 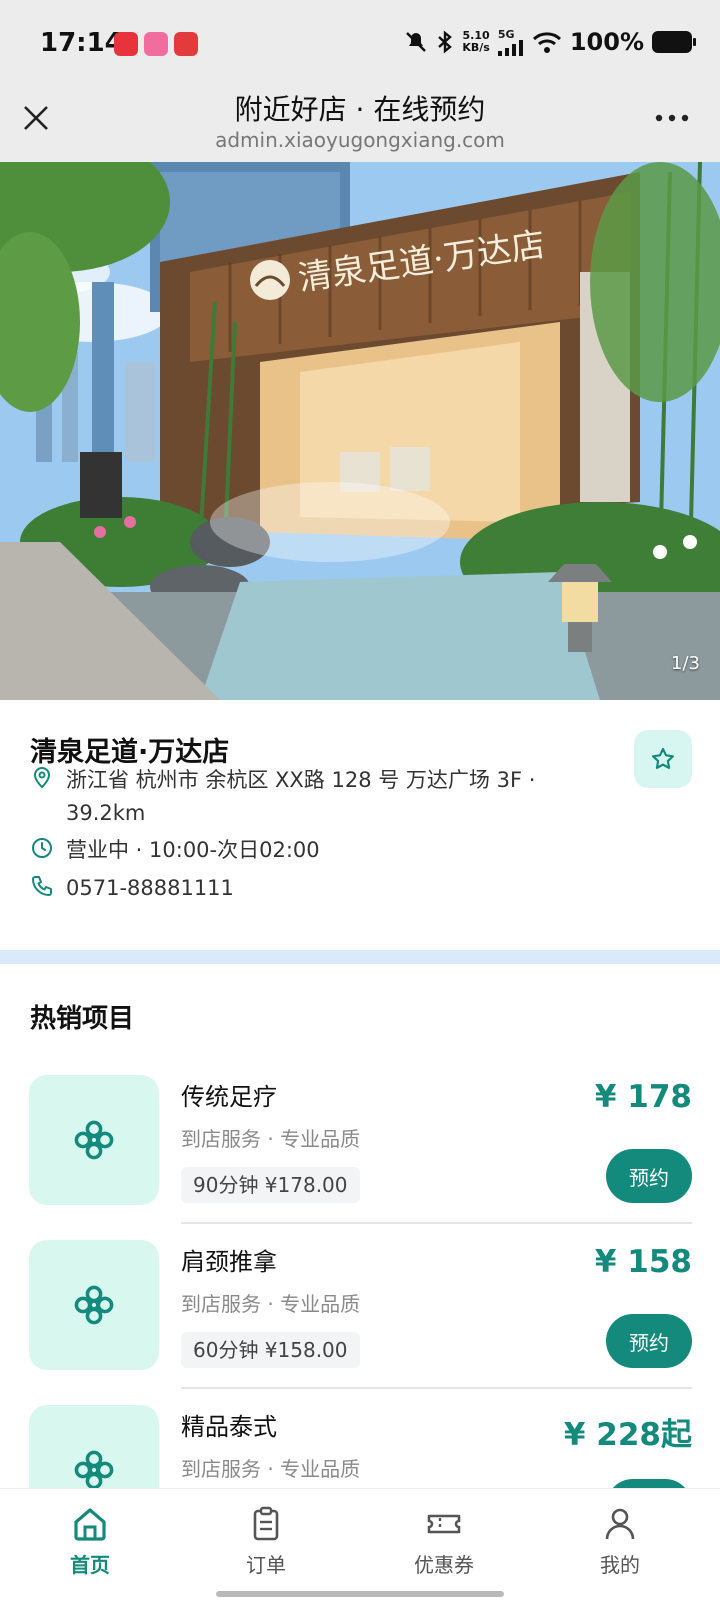 I want to click on browser-titlebar: 附近好店 · 在线预约 admin.xiaoyugongxiang.com, so click(x=360, y=124).